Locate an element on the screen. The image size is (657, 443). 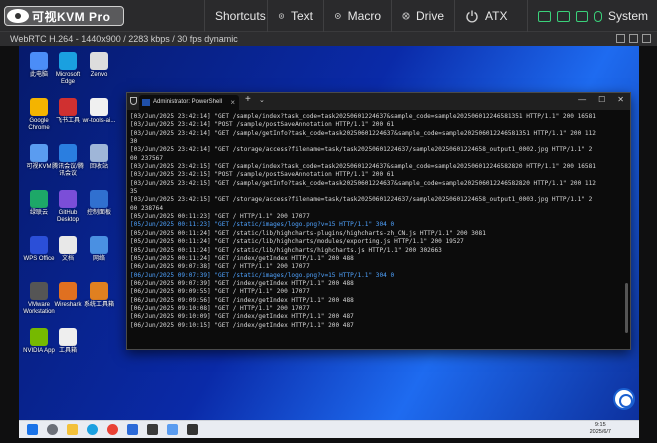
power-icon is located at coordinates (472, 16).